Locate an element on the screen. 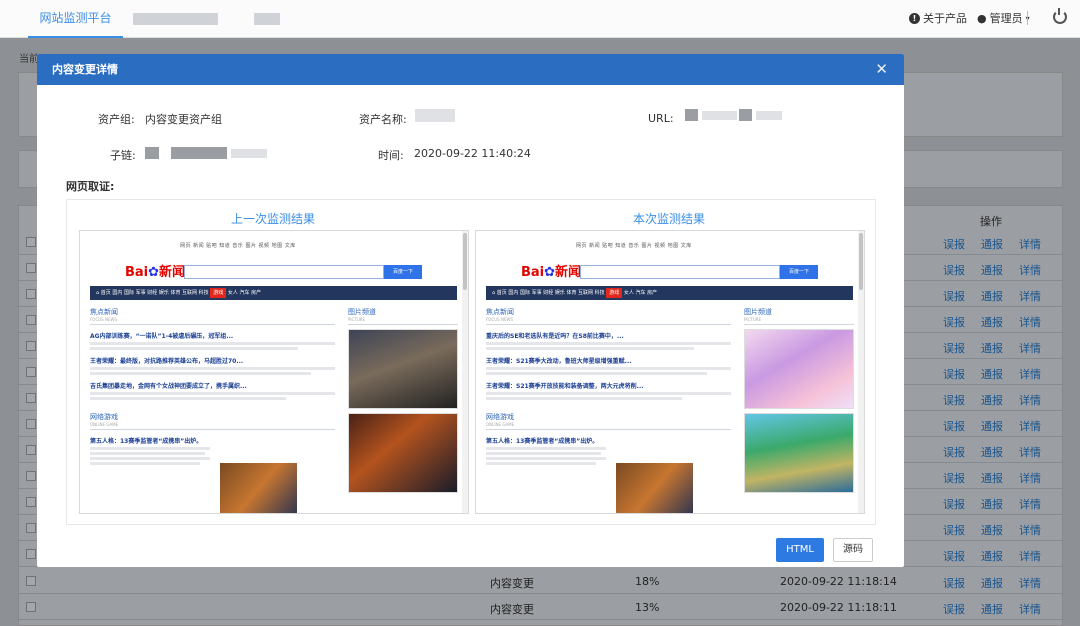  redacted-url is located at coordinates (745, 115).